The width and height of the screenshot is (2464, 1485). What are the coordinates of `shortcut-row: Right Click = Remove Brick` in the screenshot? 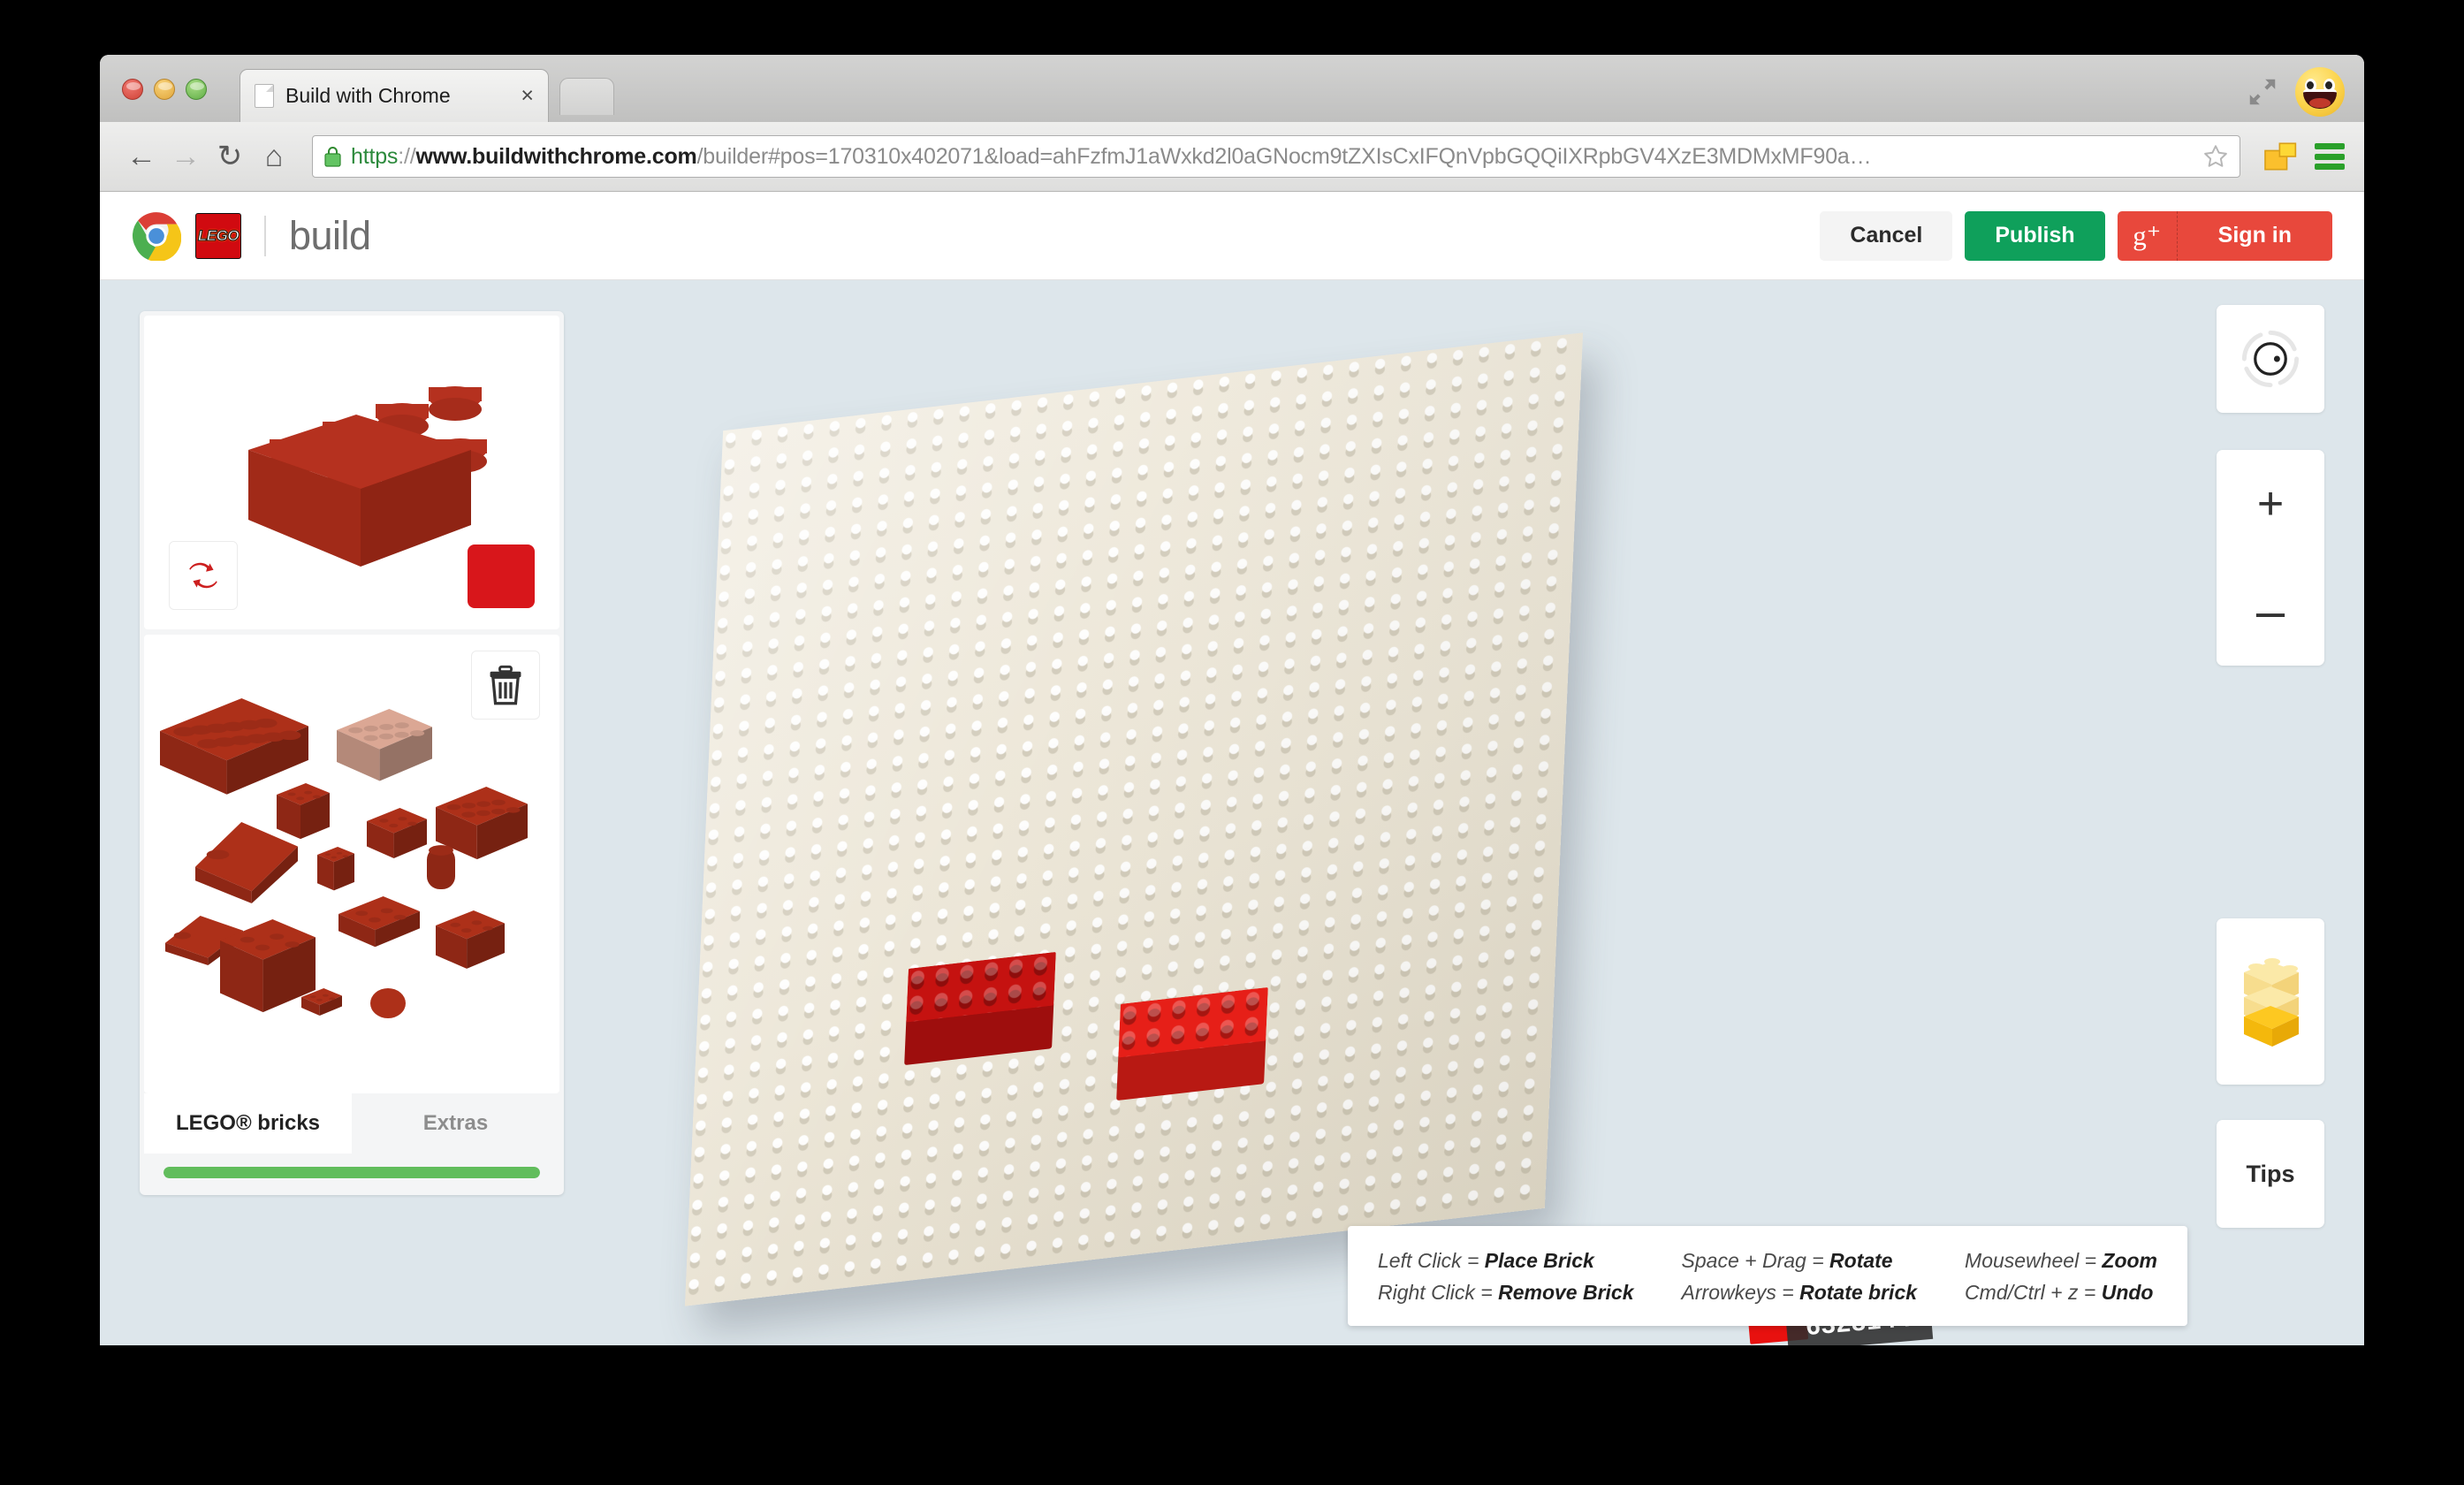 It's located at (1506, 1293).